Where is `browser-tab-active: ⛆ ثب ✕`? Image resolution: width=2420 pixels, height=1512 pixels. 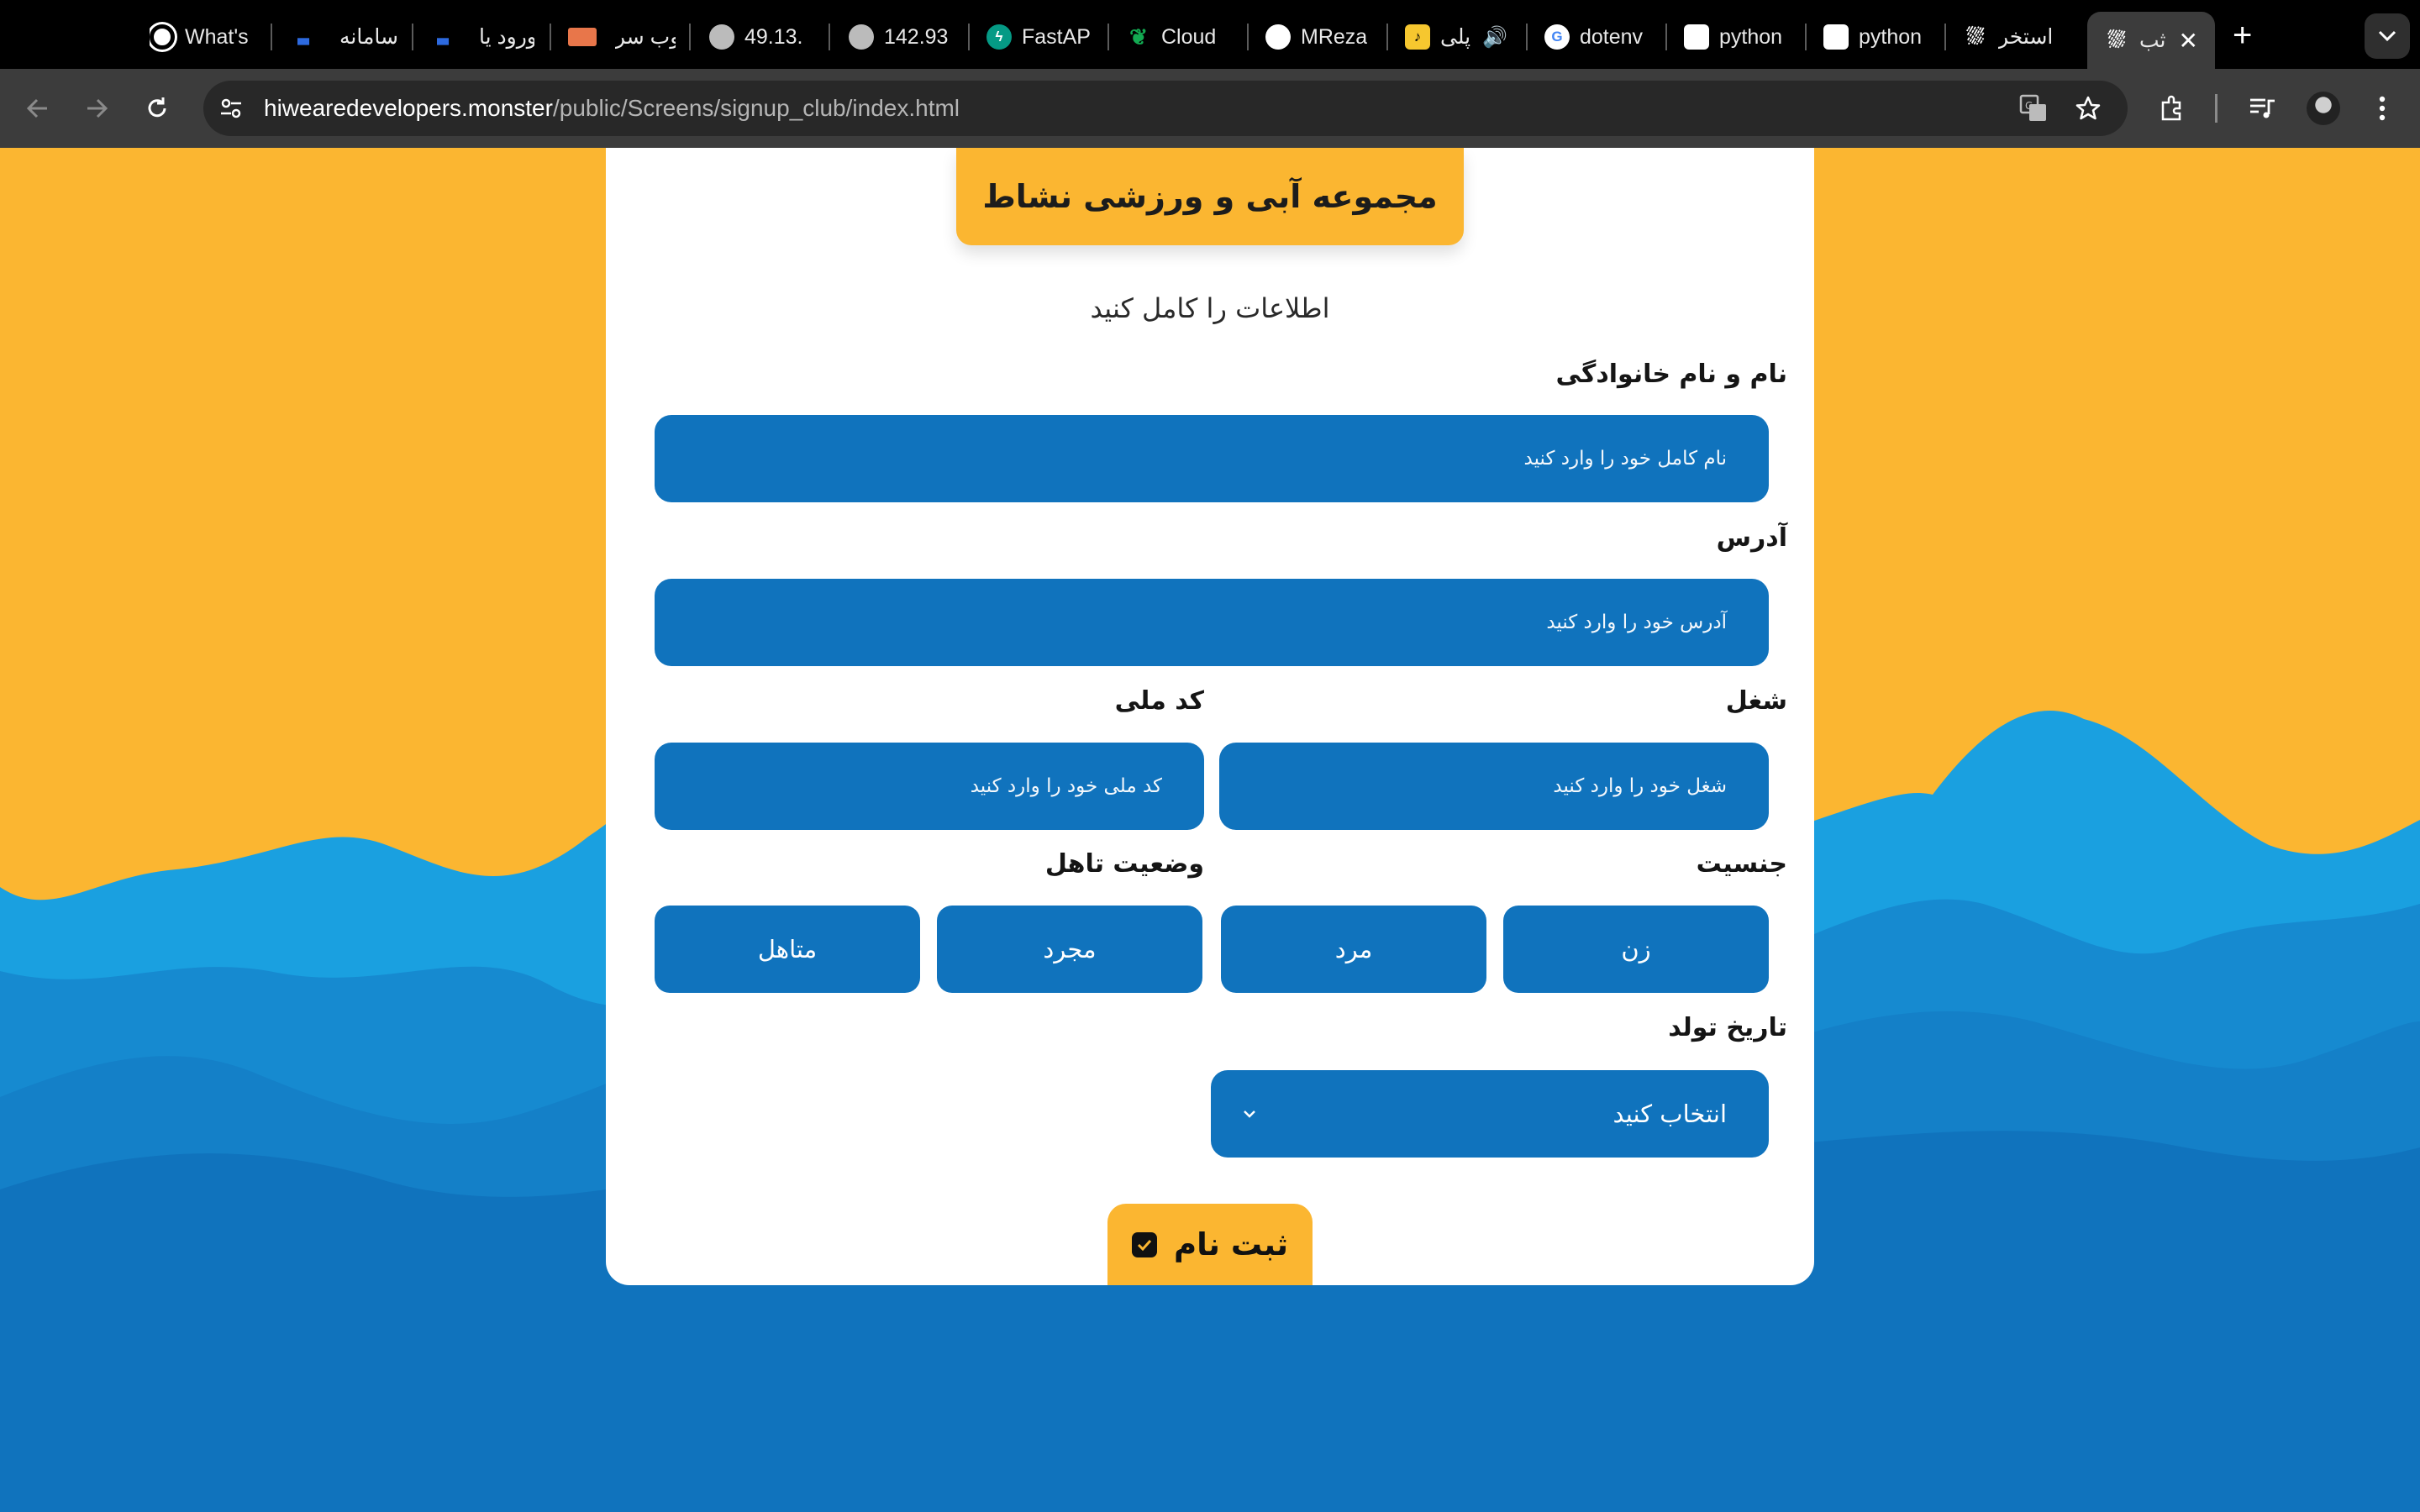
browser-tab-active: ⛆ ثب ✕ is located at coordinates (2151, 40).